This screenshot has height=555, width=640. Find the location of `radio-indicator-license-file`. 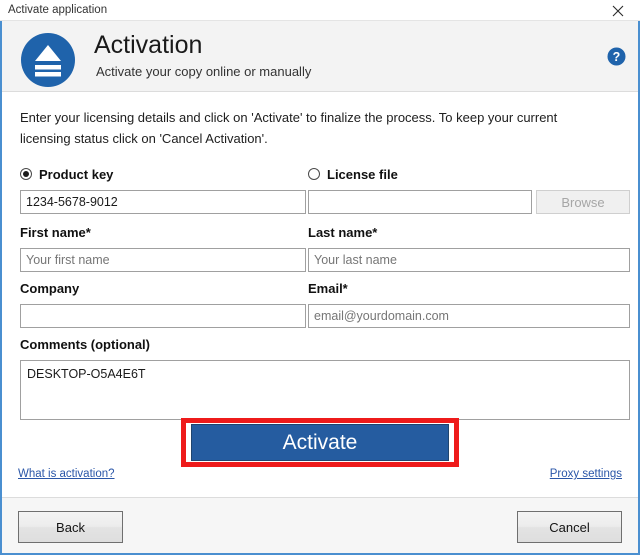

radio-indicator-license-file is located at coordinates (314, 174).